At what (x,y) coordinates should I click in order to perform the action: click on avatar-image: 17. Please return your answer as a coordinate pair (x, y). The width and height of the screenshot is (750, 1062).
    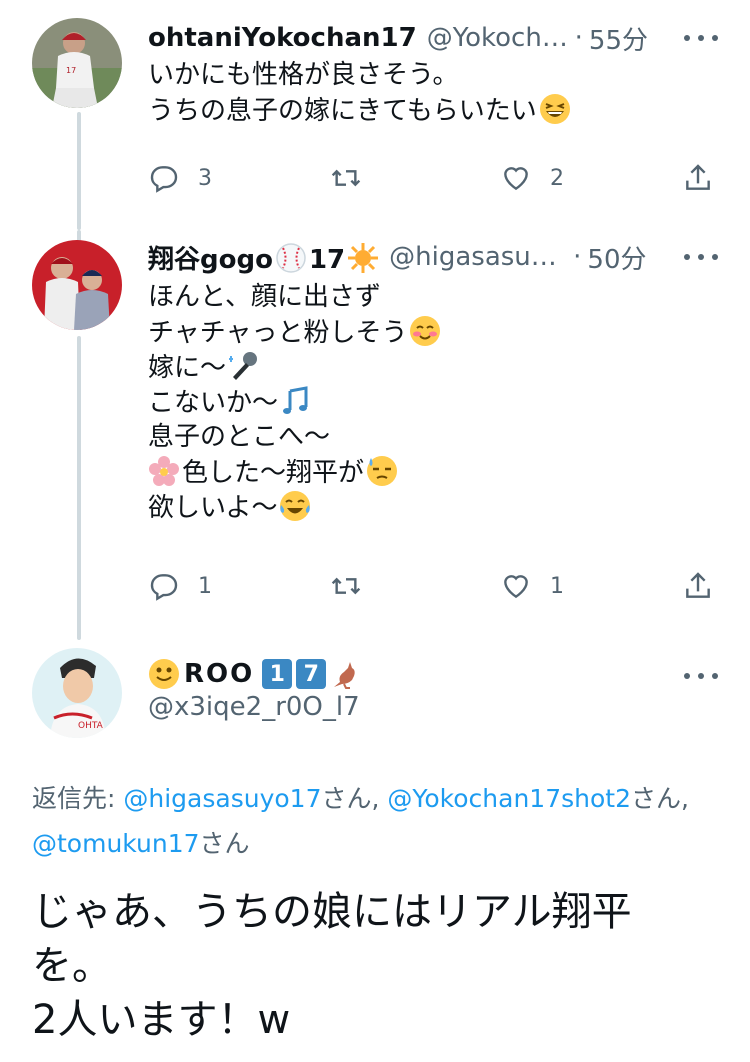
    Looking at the image, I should click on (77, 63).